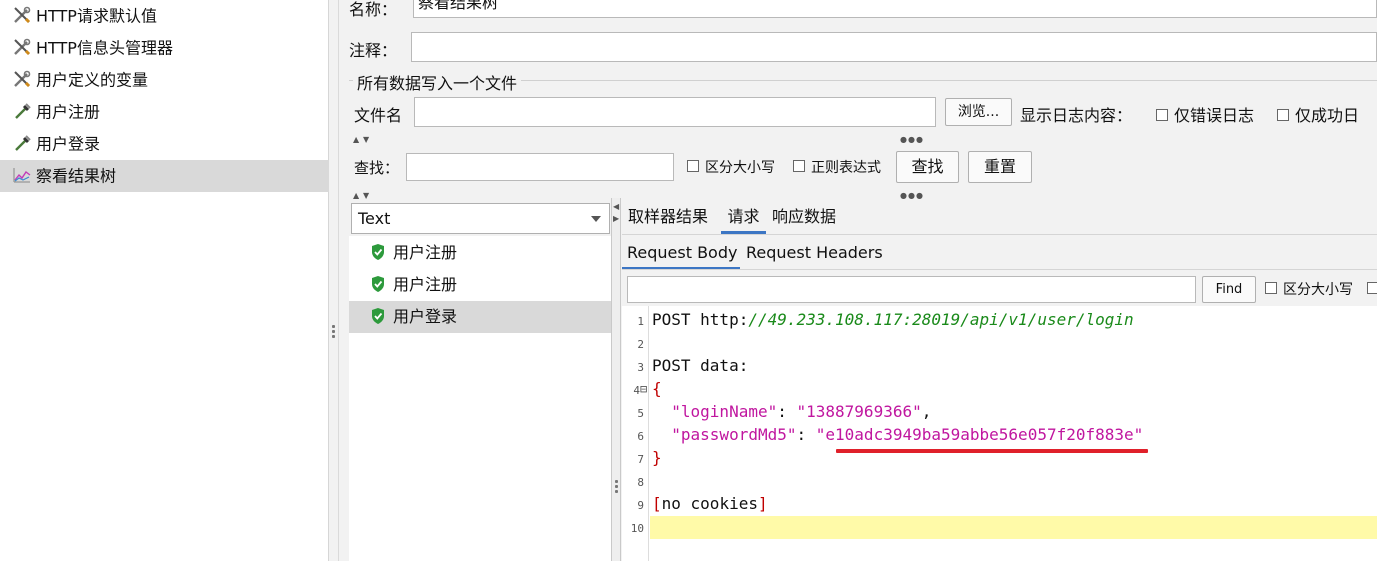  What do you see at coordinates (700, 365) in the screenshot?
I see `code-line-3: POST data:` at bounding box center [700, 365].